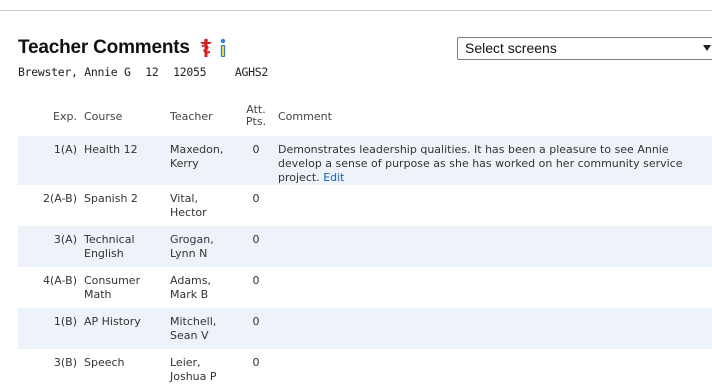 The image size is (712, 390). I want to click on header-comment: Comment, so click(305, 116).